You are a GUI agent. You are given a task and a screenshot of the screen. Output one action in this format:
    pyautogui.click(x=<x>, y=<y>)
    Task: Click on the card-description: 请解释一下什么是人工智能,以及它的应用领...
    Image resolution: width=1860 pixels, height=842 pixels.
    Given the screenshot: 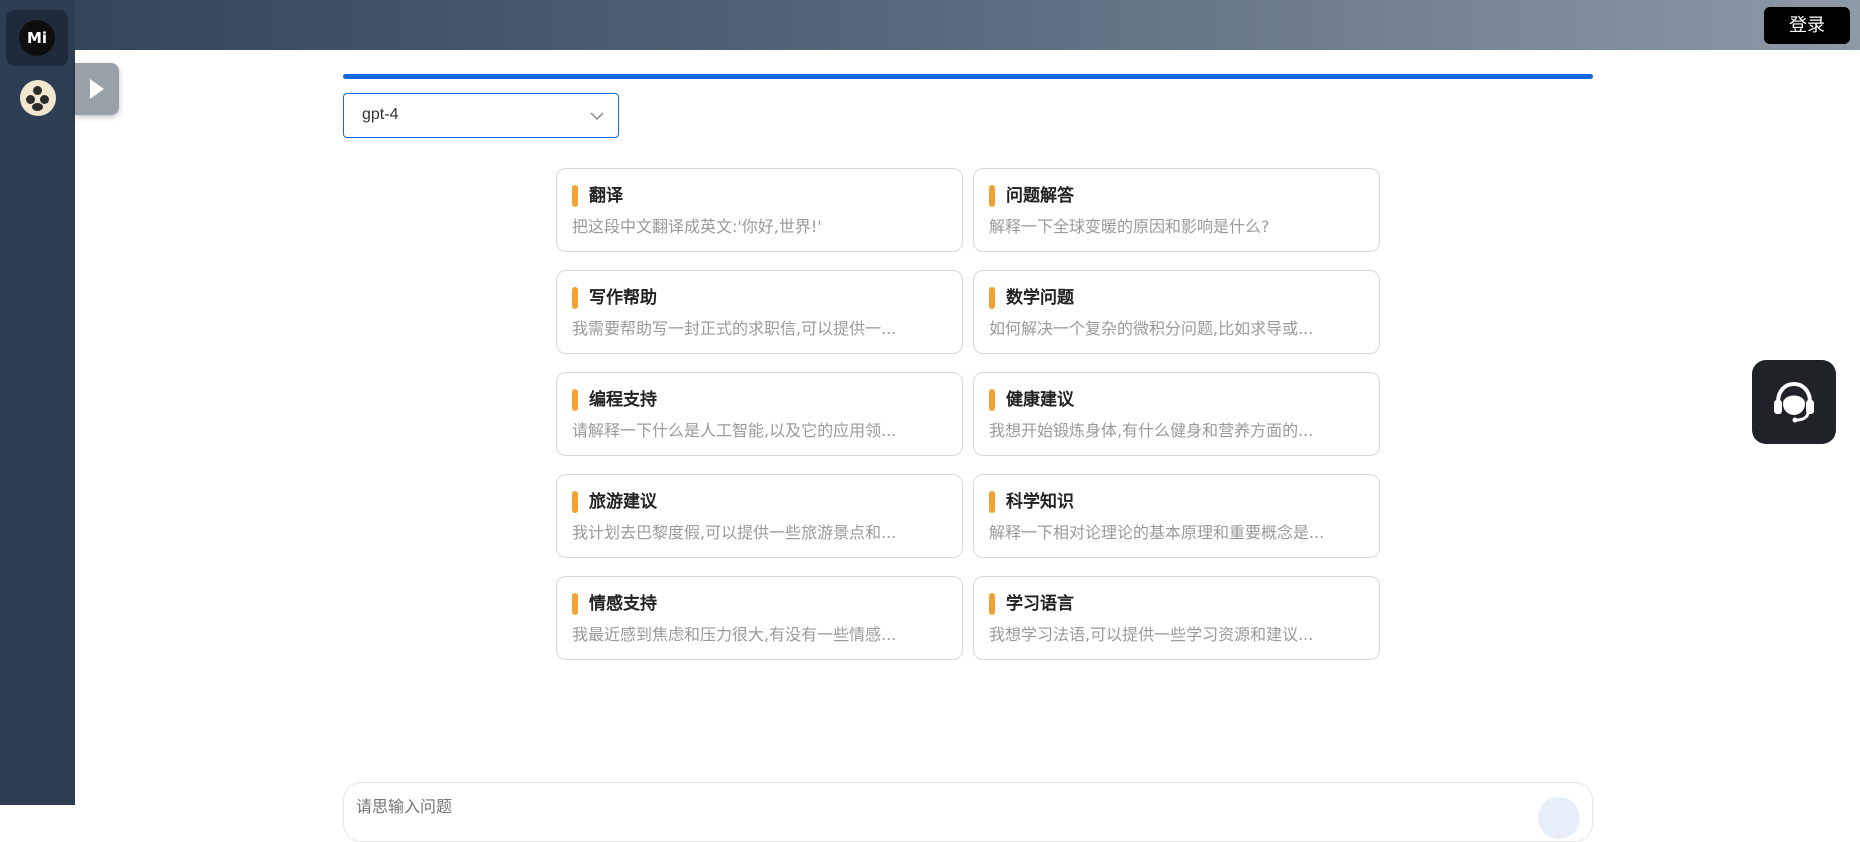 What is the action you would take?
    pyautogui.click(x=734, y=430)
    